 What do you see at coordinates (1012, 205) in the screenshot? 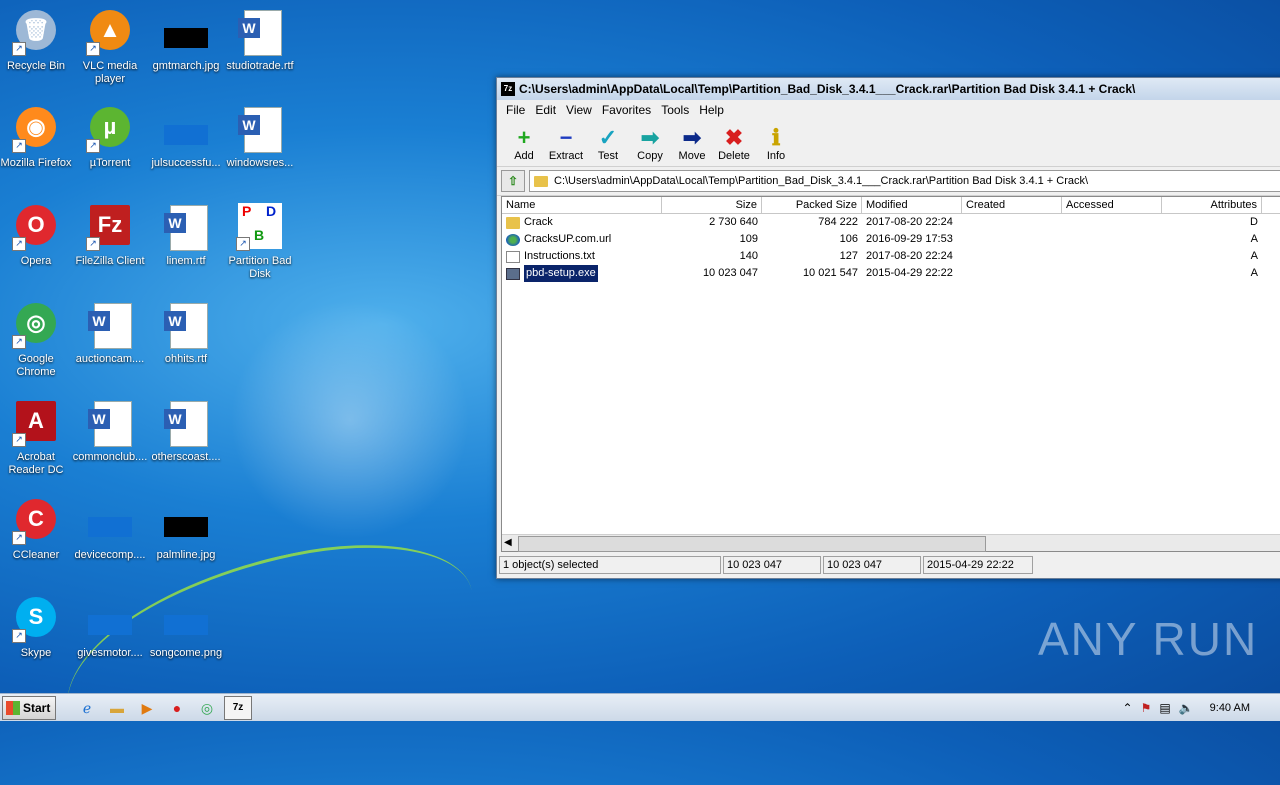
I see `column-header-created: Created` at bounding box center [1012, 205].